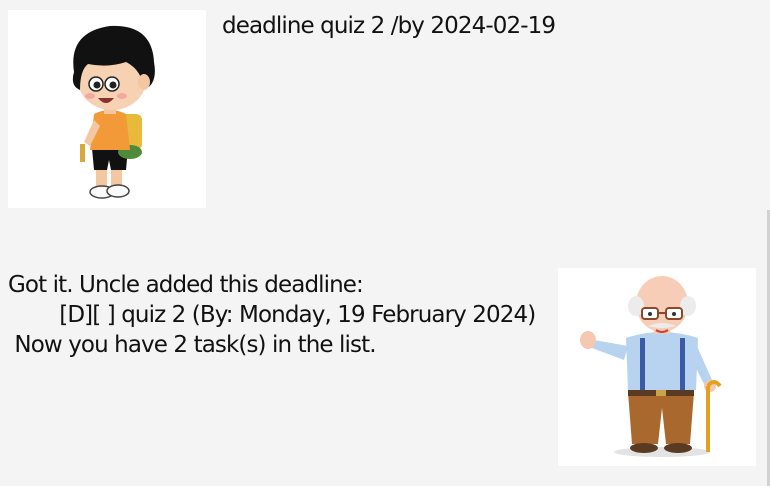  Describe the element at coordinates (192, 345) in the screenshot. I see `bot-message-line: Now you have 2 task(s) in the list.` at that location.